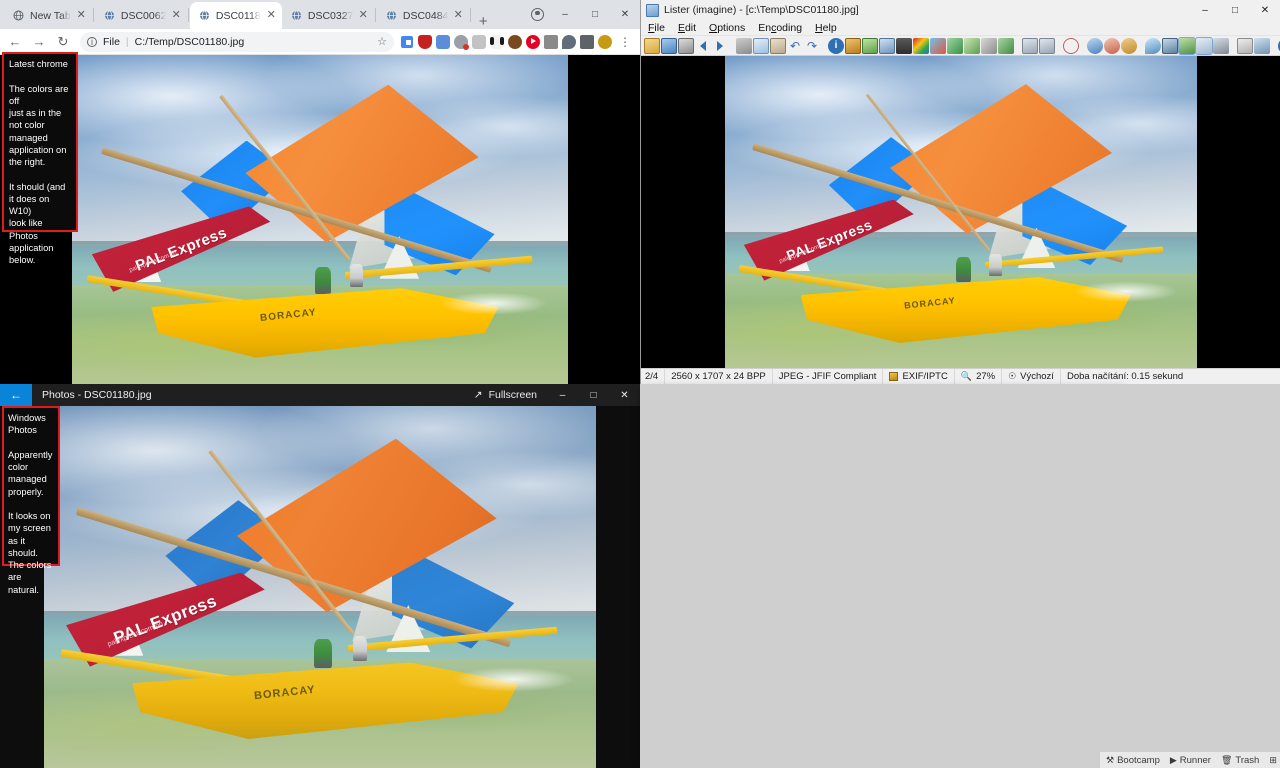  What do you see at coordinates (479, 41) in the screenshot?
I see `clipboard-extension-icon` at bounding box center [479, 41].